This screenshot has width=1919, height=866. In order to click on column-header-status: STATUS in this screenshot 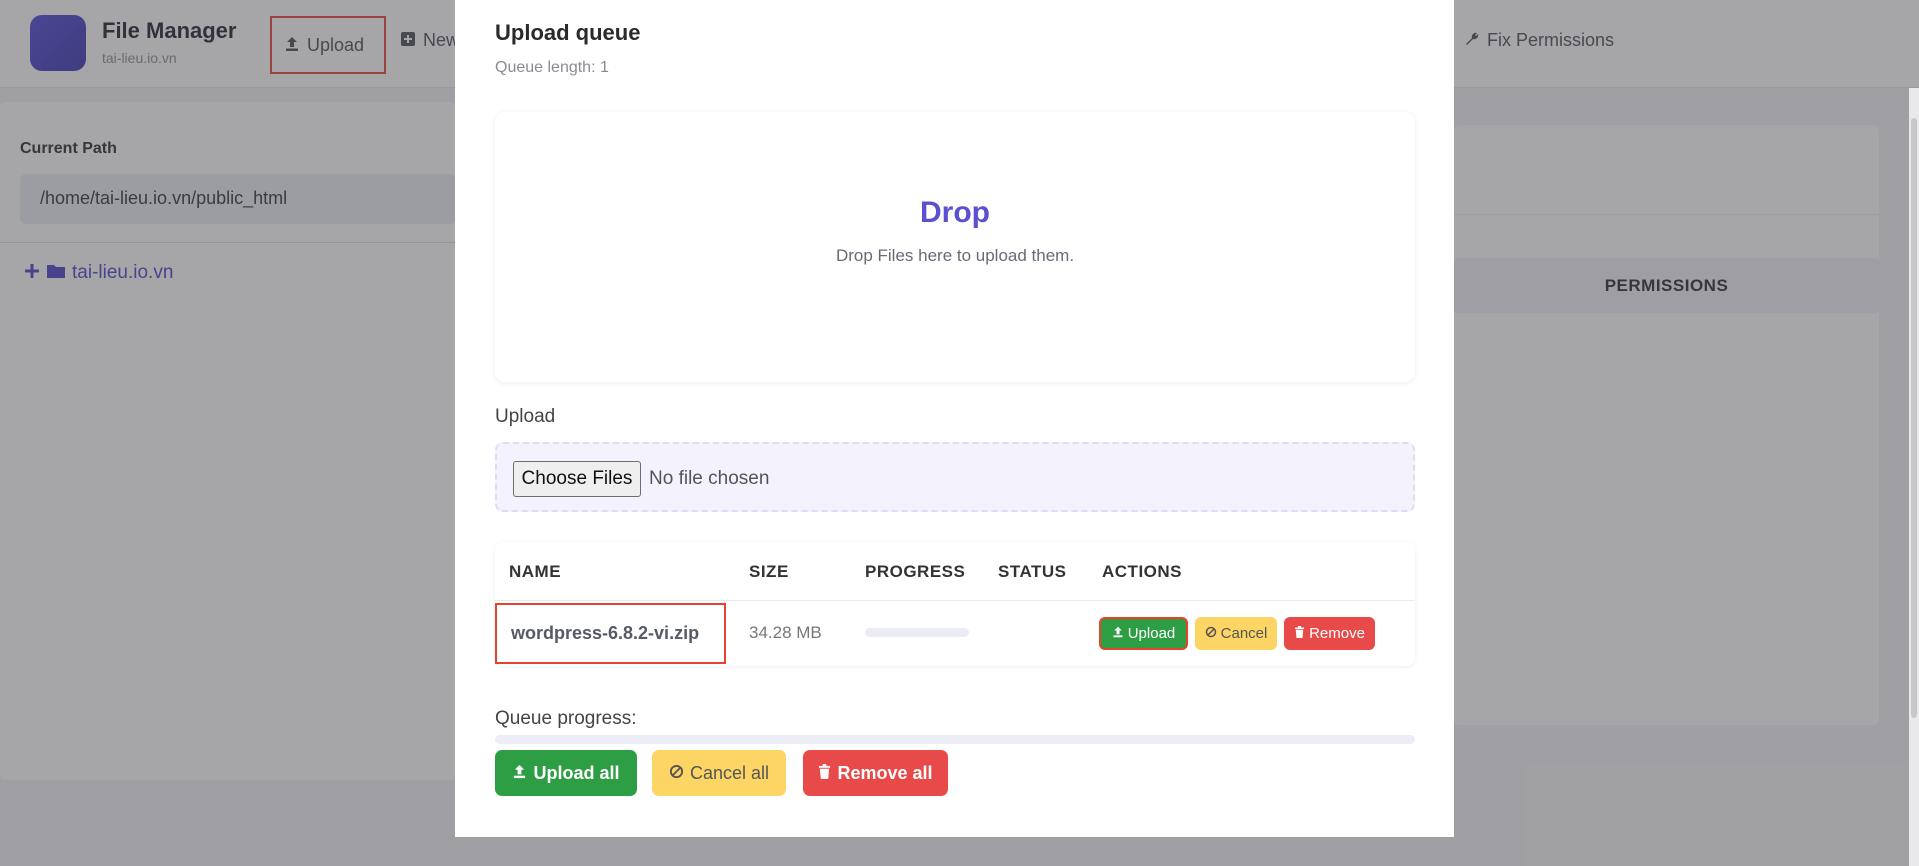, I will do `click(1032, 571)`.